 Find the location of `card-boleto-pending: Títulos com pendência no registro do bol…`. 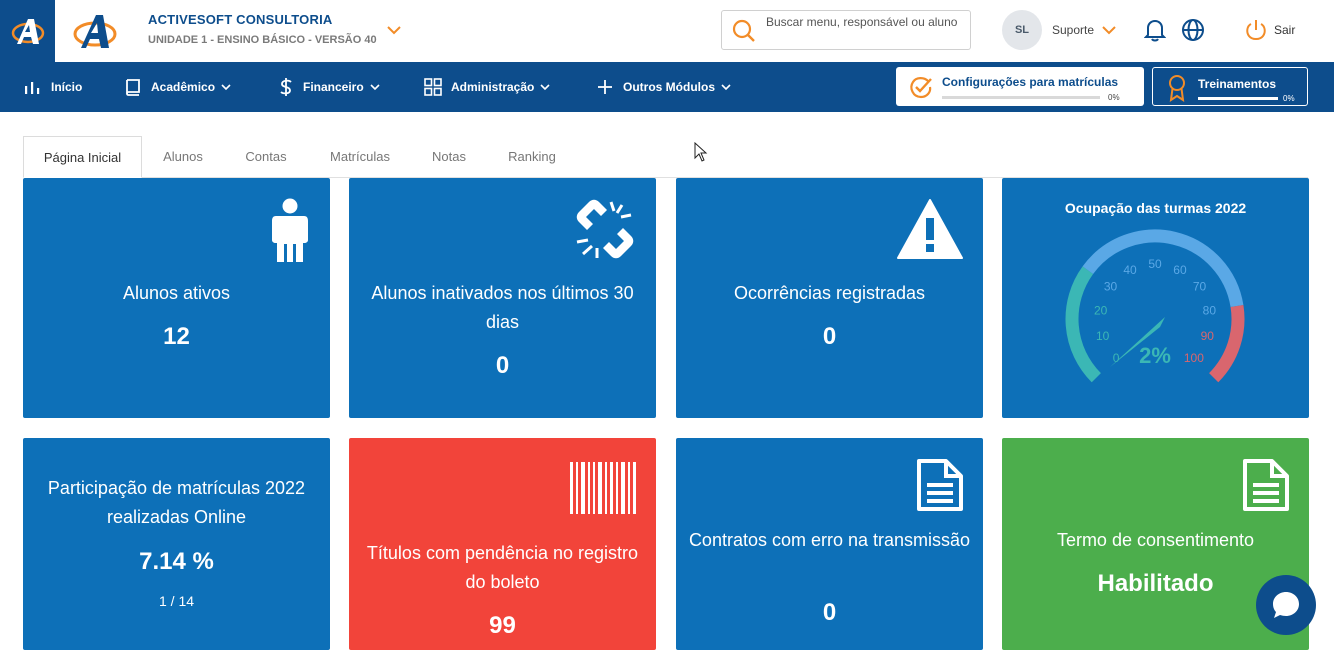

card-boleto-pending: Títulos com pendência no registro do bol… is located at coordinates (502, 544).